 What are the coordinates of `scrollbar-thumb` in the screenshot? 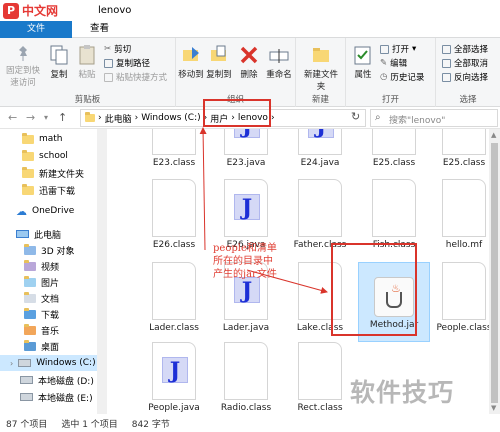 It's located at (494, 273).